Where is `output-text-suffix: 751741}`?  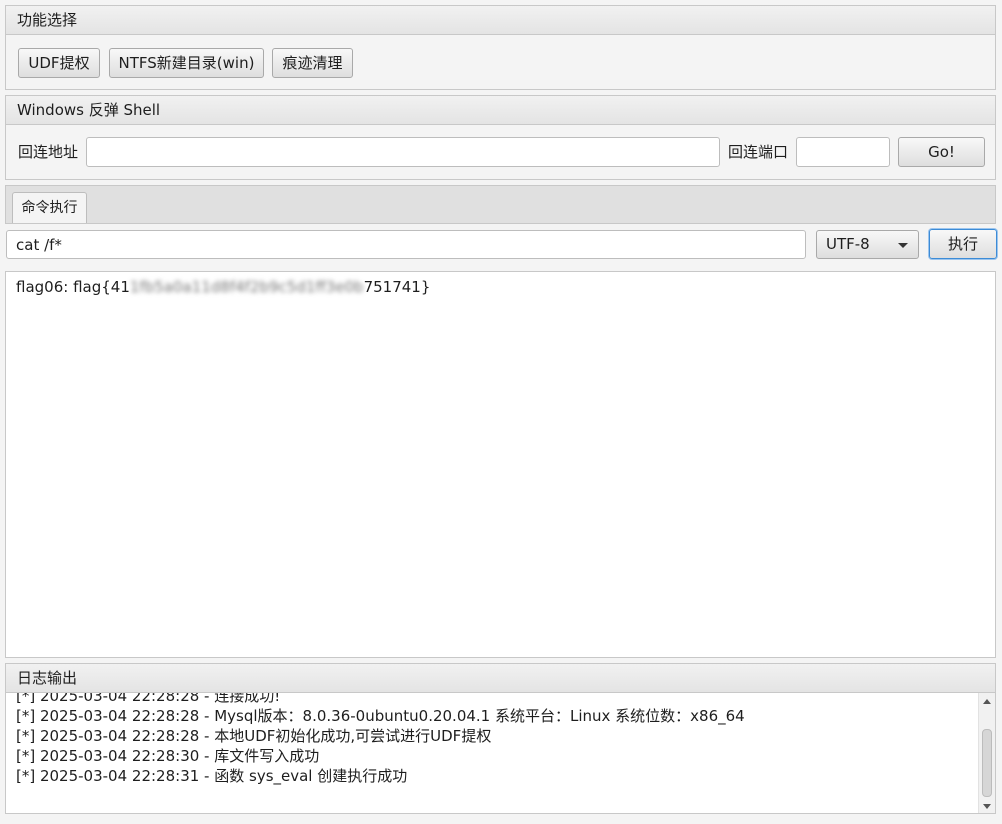
output-text-suffix: 751741} is located at coordinates (397, 287).